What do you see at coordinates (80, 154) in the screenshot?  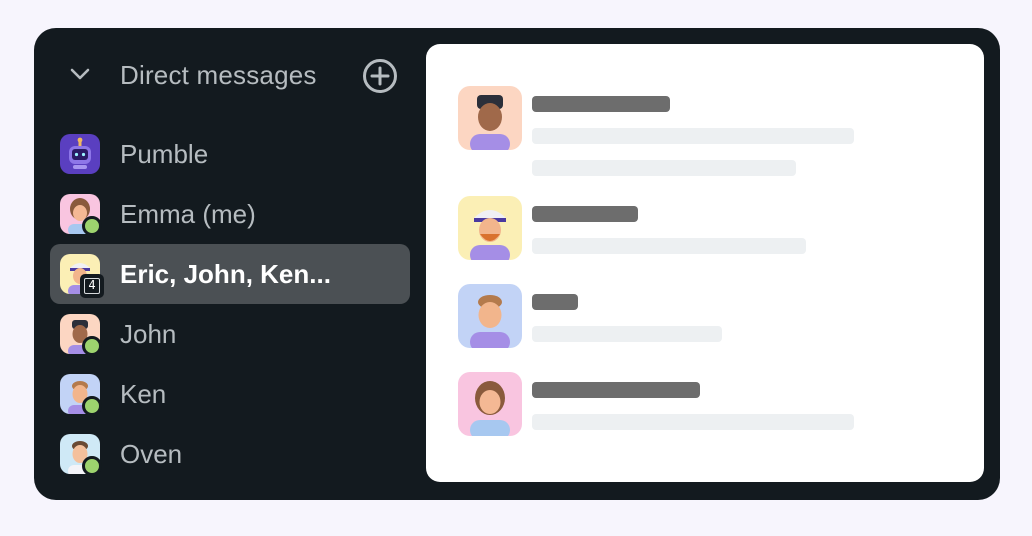 I see `pumble-bot-avatar` at bounding box center [80, 154].